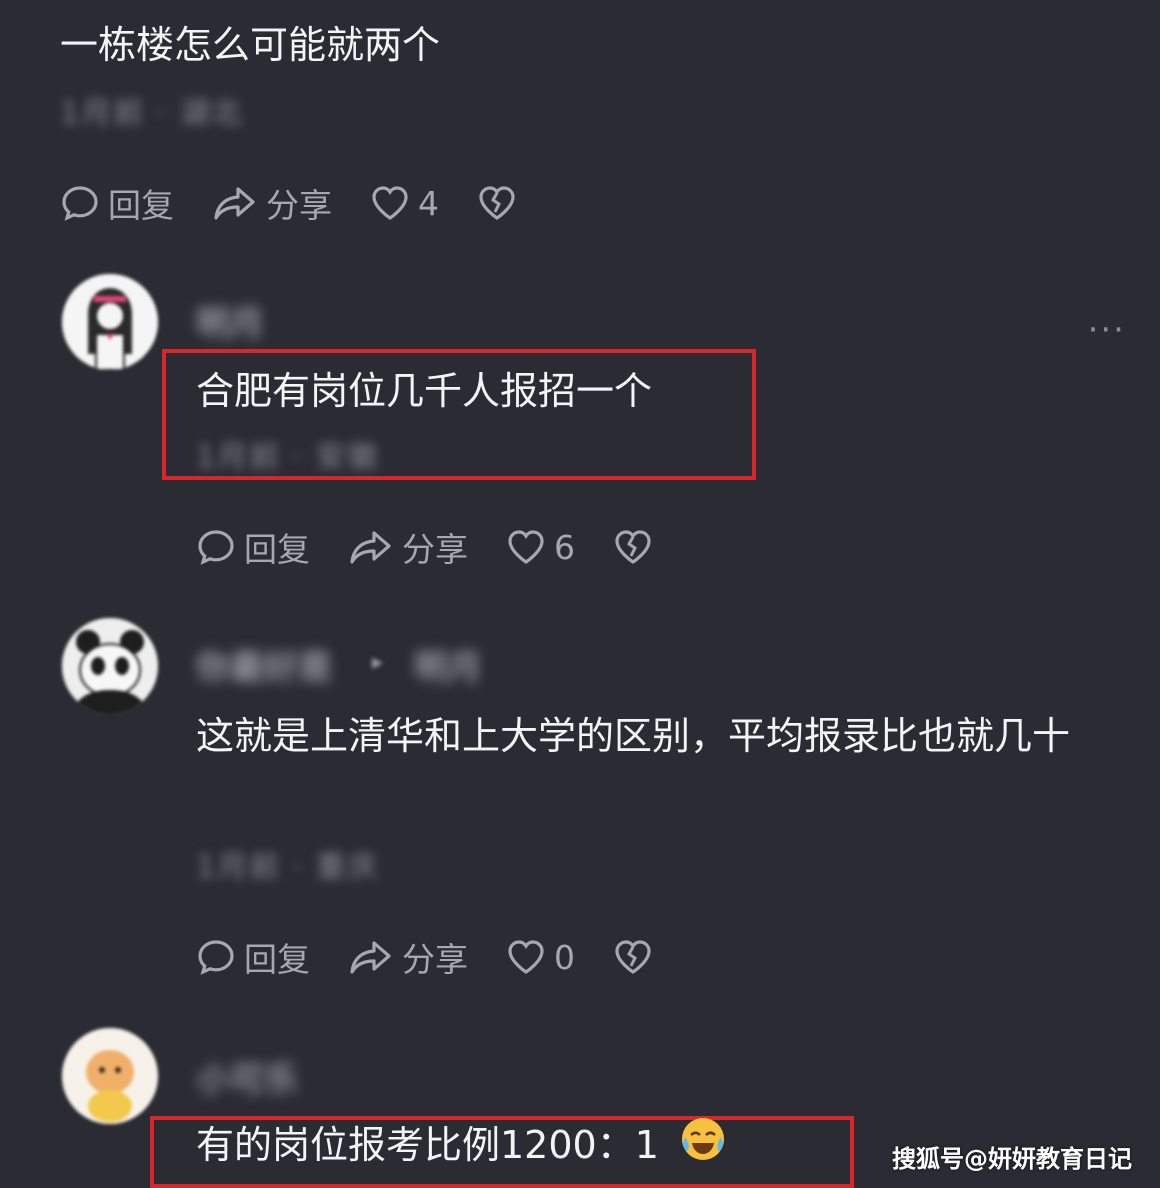  What do you see at coordinates (378, 662) in the screenshot?
I see `reply-arrow-icon: ▸` at bounding box center [378, 662].